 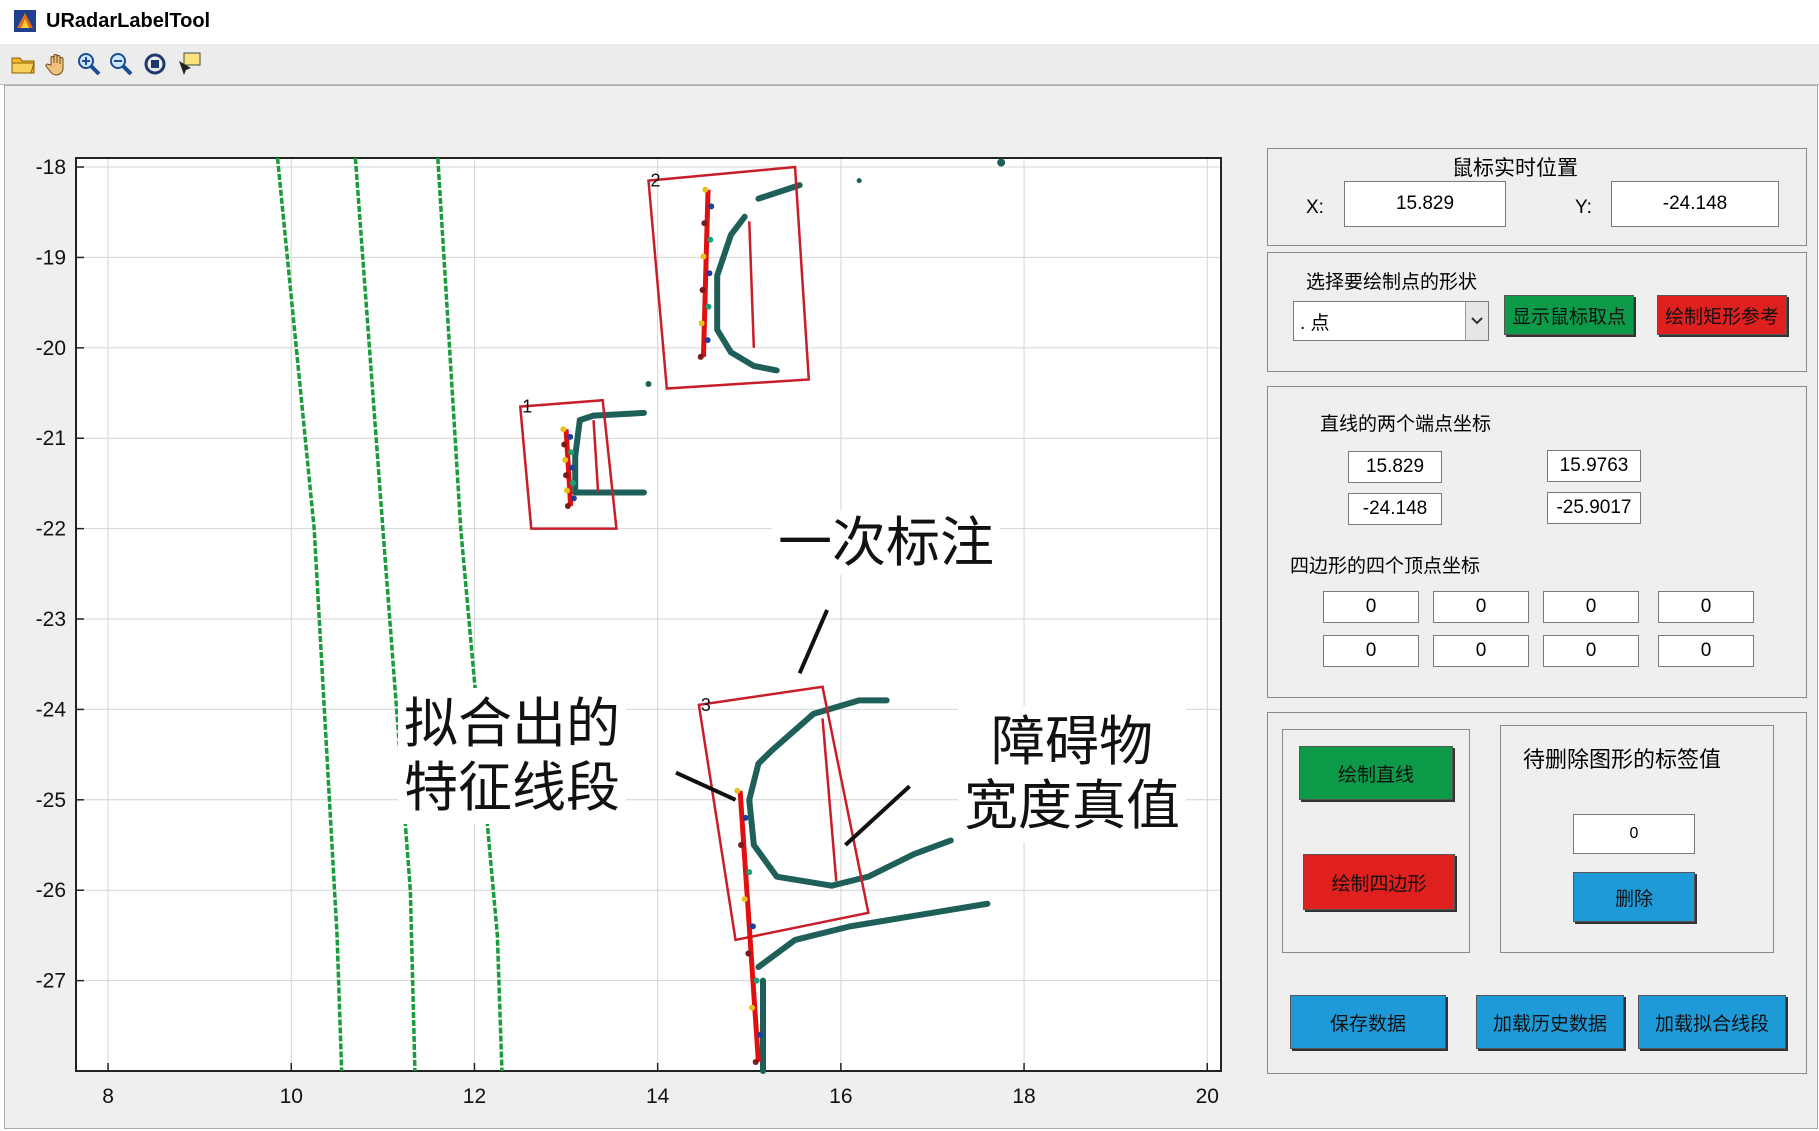 I want to click on quad-vertices-title: 四边形的四个顶点坐标, so click(x=1385, y=566).